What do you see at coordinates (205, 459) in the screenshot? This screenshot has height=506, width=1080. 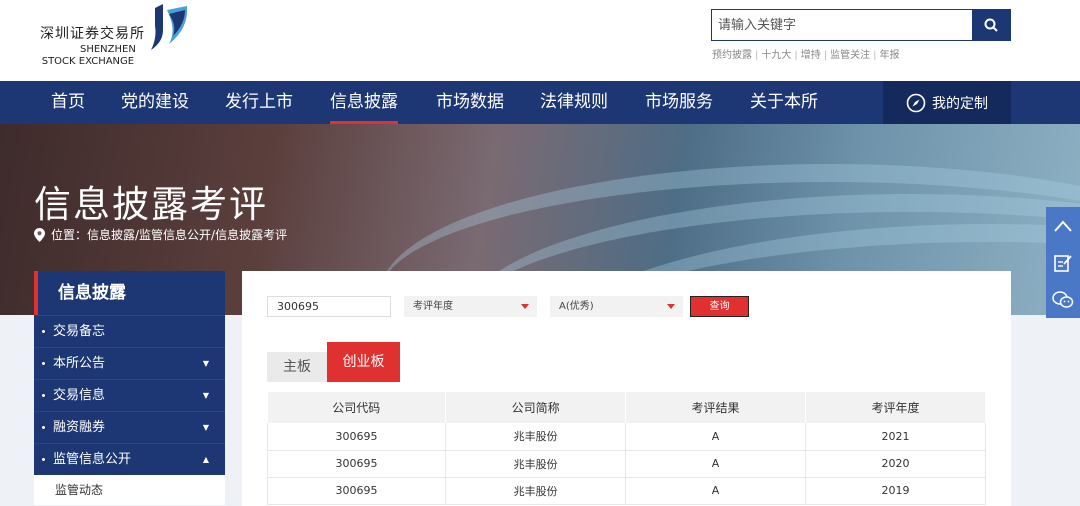 I see `collapse-arrow-icon: ▲` at bounding box center [205, 459].